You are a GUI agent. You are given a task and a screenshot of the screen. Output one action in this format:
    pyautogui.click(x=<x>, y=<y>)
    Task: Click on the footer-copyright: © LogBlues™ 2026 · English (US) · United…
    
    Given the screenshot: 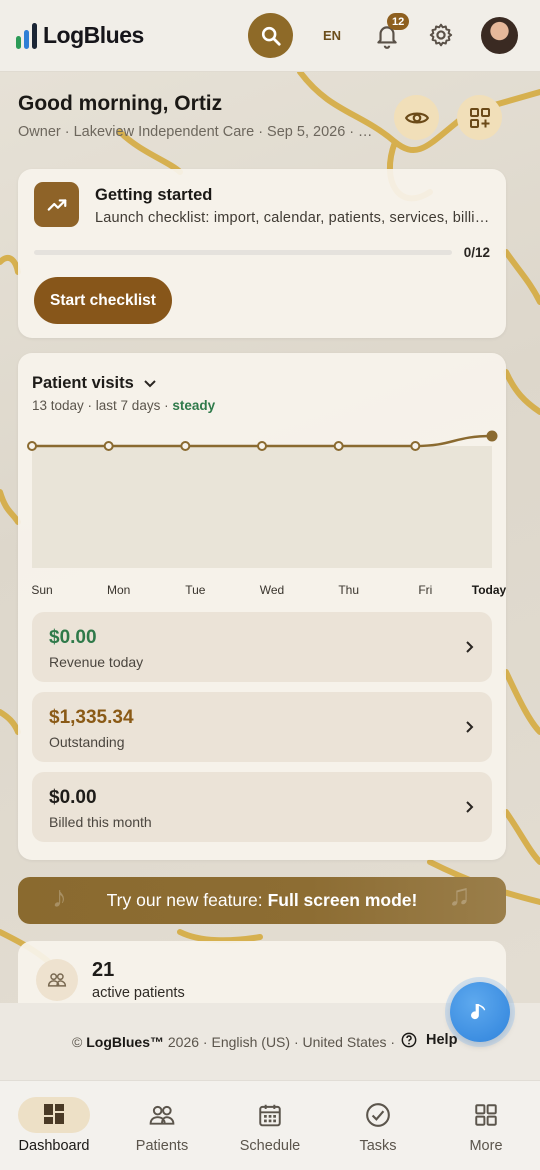 What is the action you would take?
    pyautogui.click(x=234, y=1042)
    